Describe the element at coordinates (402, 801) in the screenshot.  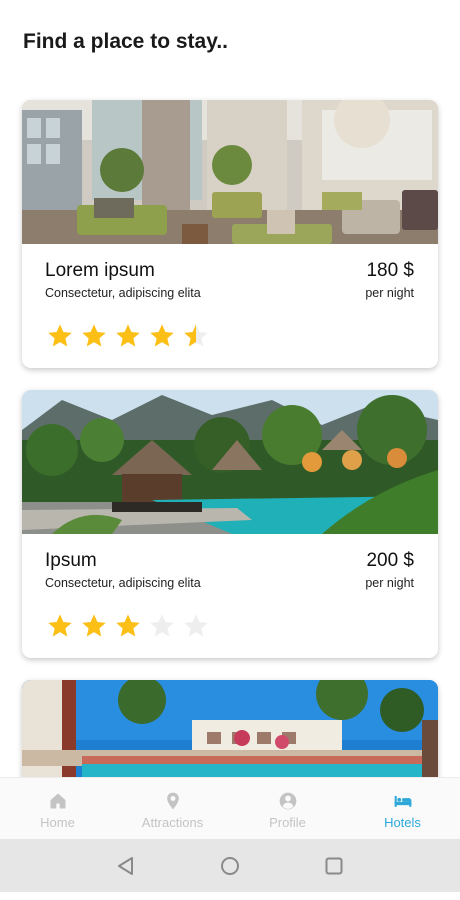
I see `bed-icon` at that location.